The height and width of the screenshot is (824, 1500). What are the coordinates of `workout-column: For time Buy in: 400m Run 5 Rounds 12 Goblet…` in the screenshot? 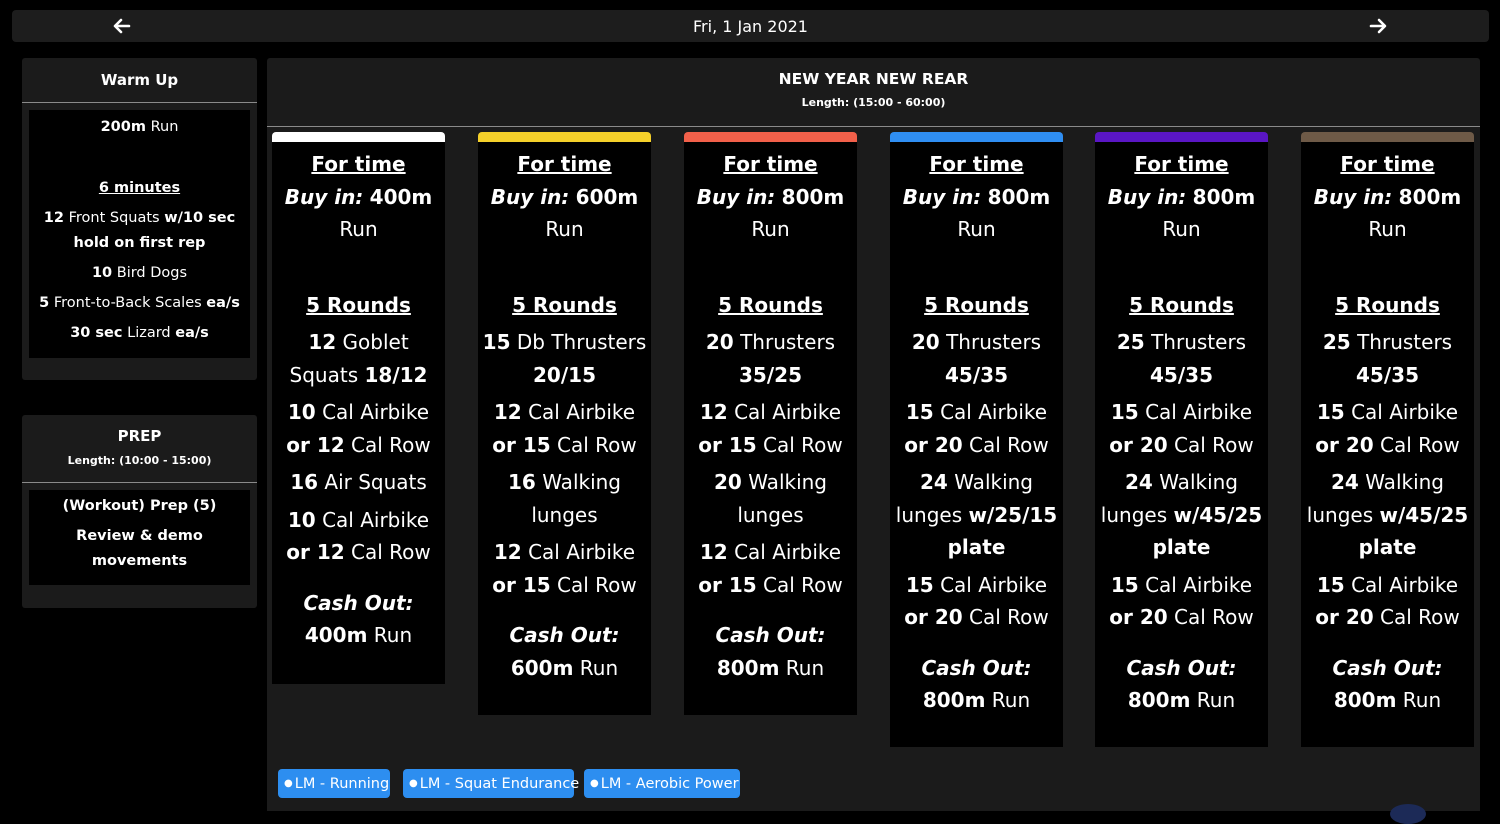 It's located at (358, 408).